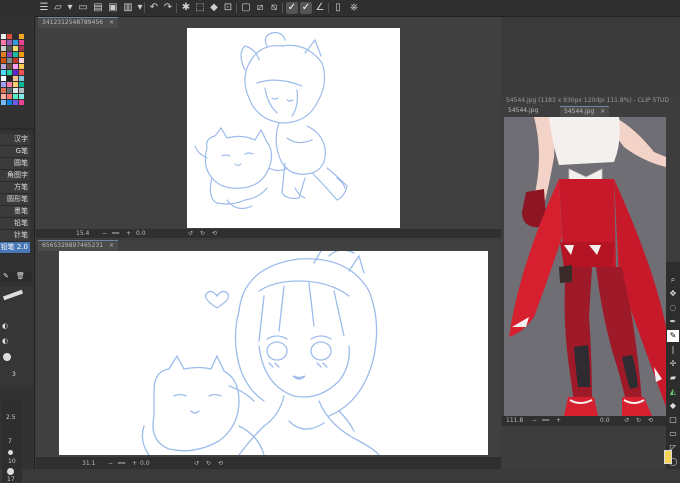 This screenshot has width=680, height=483. Describe the element at coordinates (82, 233) in the screenshot. I see `zoom-level: 15.4` at that location.